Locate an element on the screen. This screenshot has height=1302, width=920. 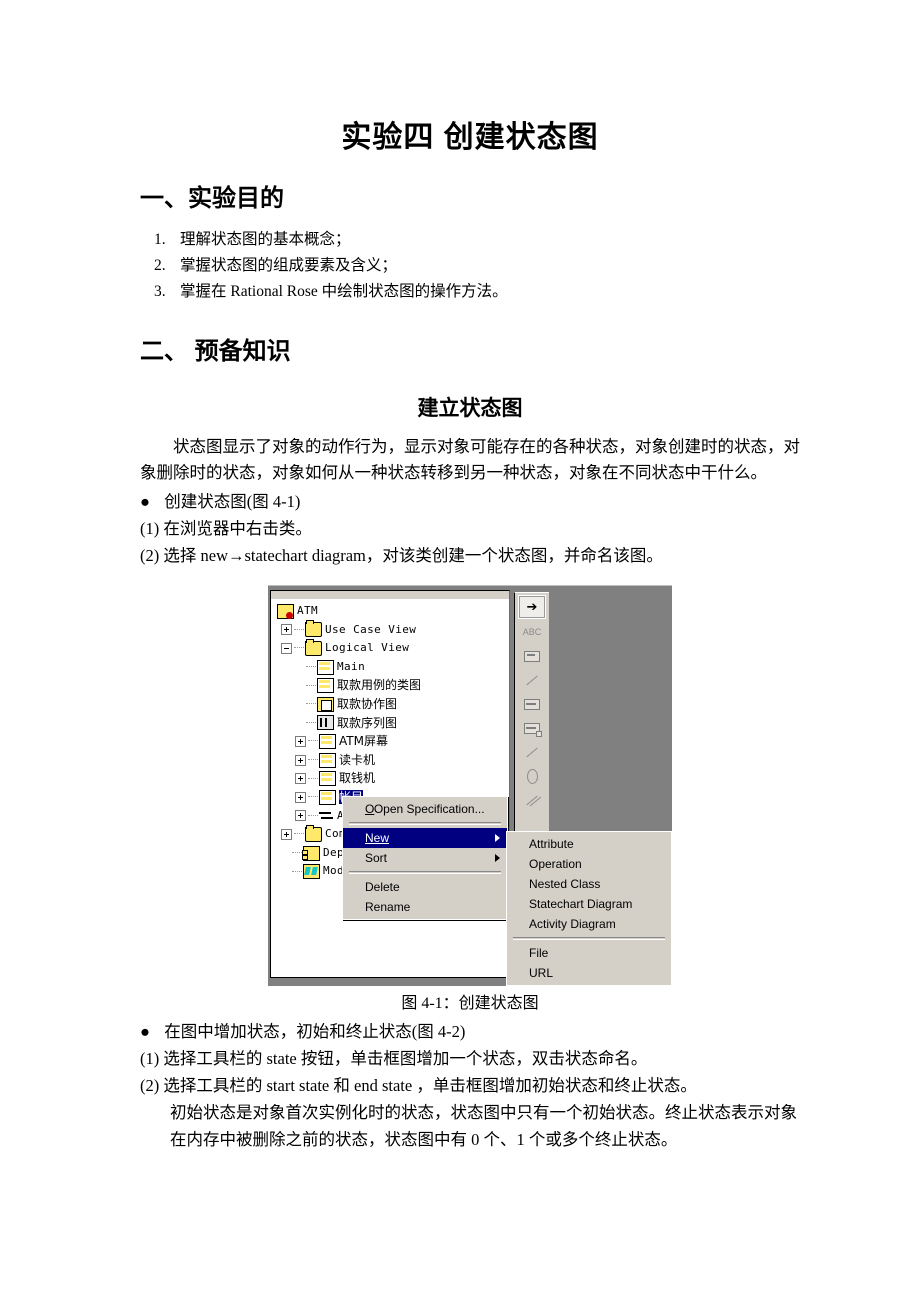
abc-text-icon: ABC is located at coordinates (532, 632).